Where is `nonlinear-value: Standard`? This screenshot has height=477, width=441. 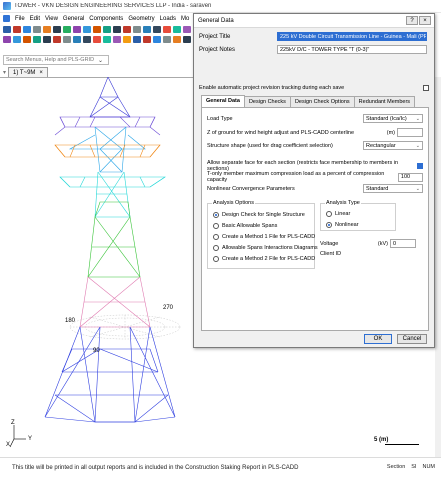
nonlinear-value: Standard is located at coordinates (377, 188).